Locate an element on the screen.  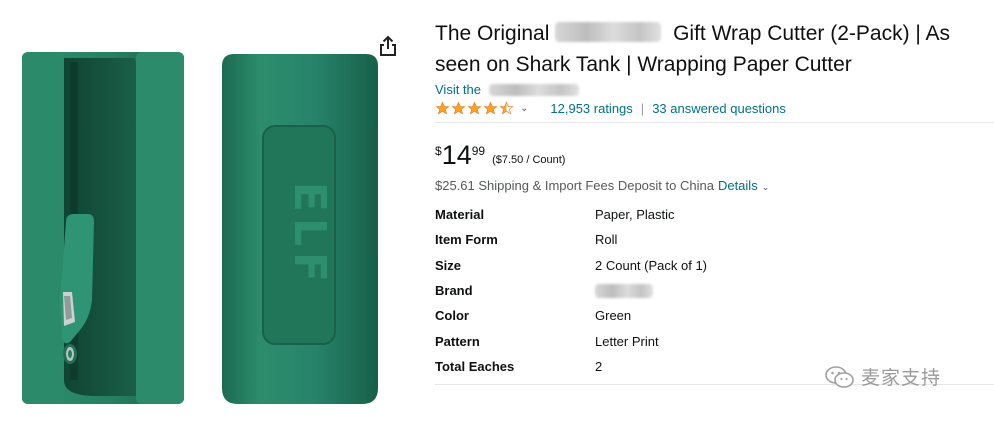
spec-row: Pattern Letter Print is located at coordinates (571, 340).